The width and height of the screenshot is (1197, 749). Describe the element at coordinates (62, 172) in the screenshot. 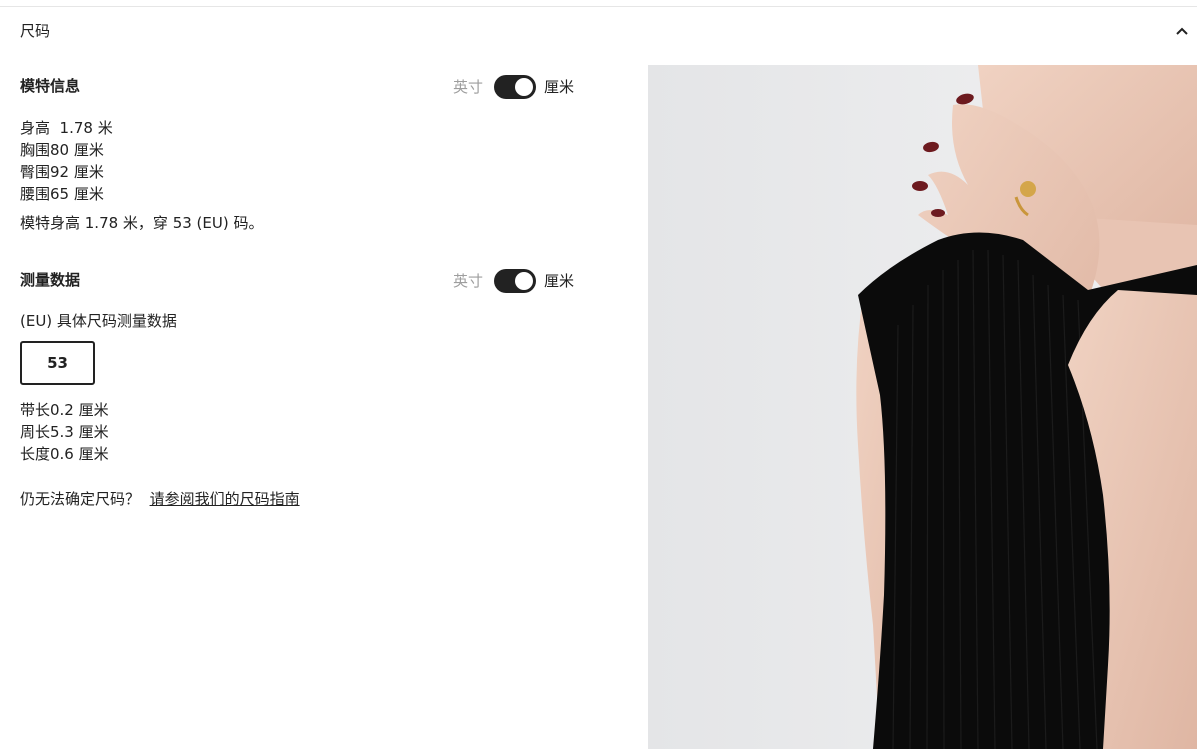

I see `model-stat-hips: 臀围92 厘米` at that location.